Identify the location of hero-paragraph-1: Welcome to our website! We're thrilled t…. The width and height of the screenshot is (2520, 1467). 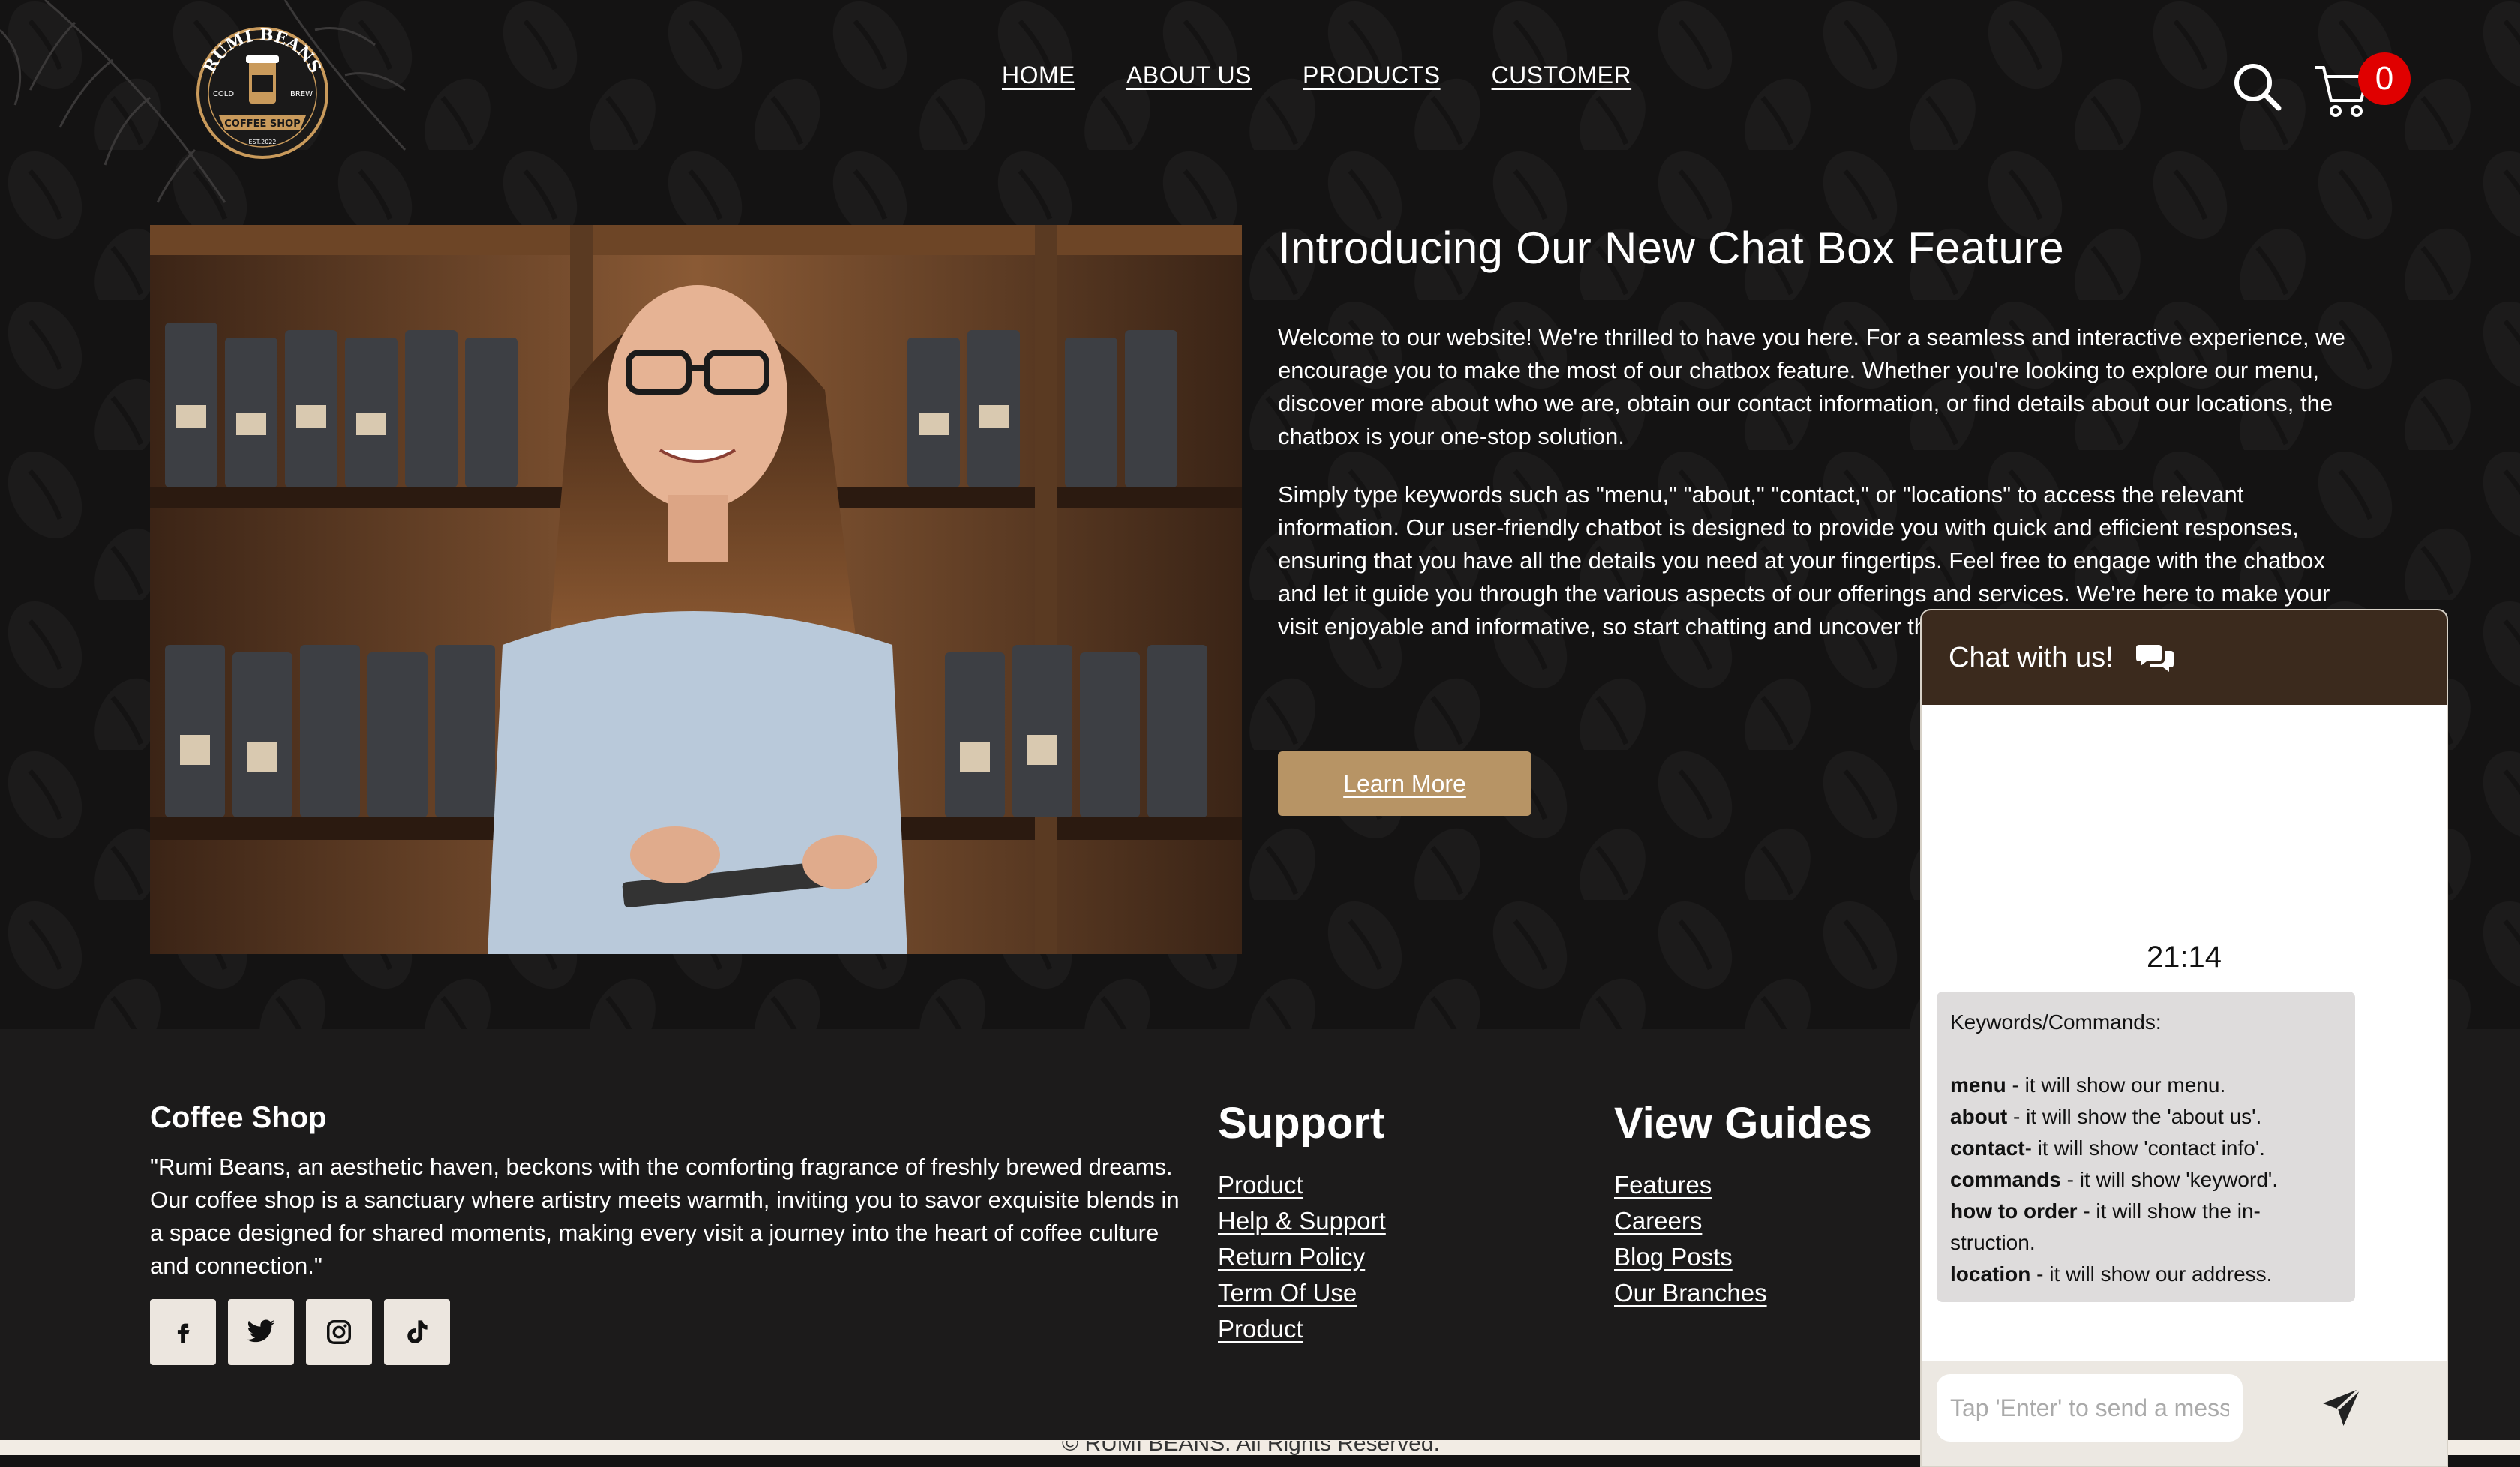
(1811, 386).